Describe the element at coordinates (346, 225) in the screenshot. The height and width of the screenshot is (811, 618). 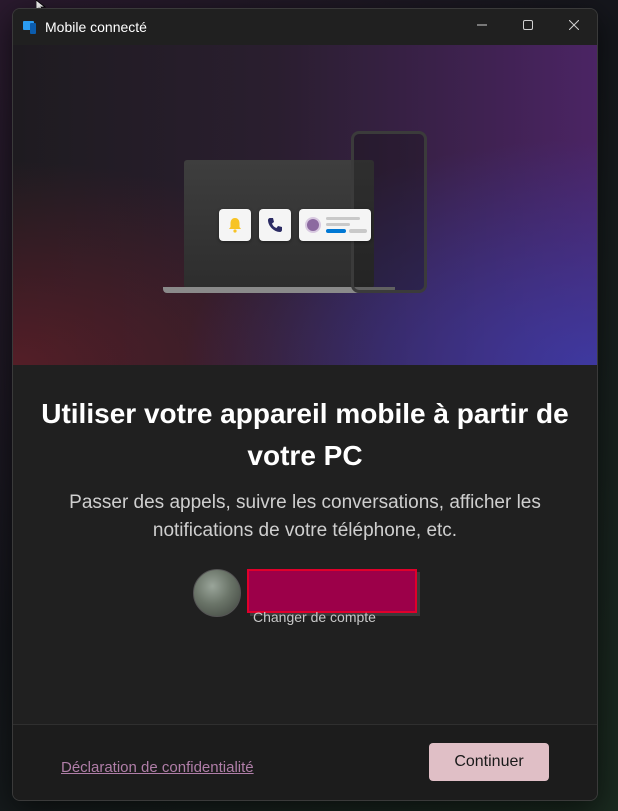
I see `message-preview` at that location.